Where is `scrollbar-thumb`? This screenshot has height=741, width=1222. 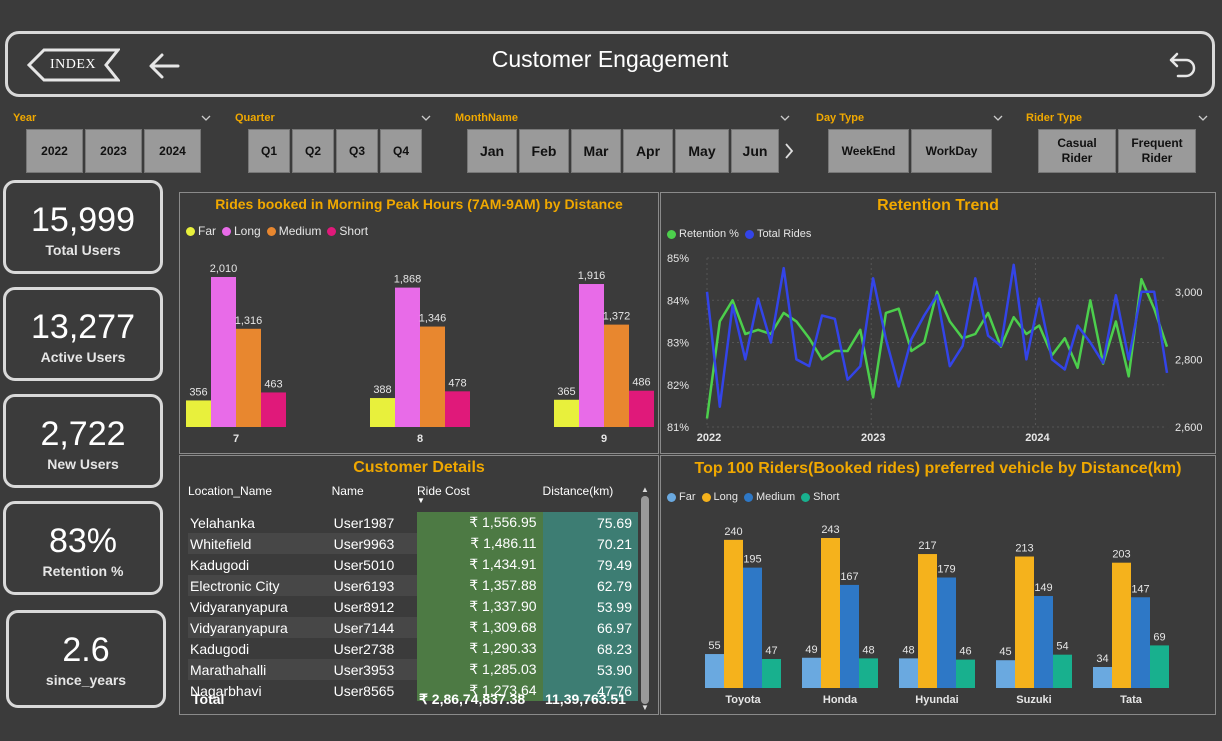 scrollbar-thumb is located at coordinates (645, 600).